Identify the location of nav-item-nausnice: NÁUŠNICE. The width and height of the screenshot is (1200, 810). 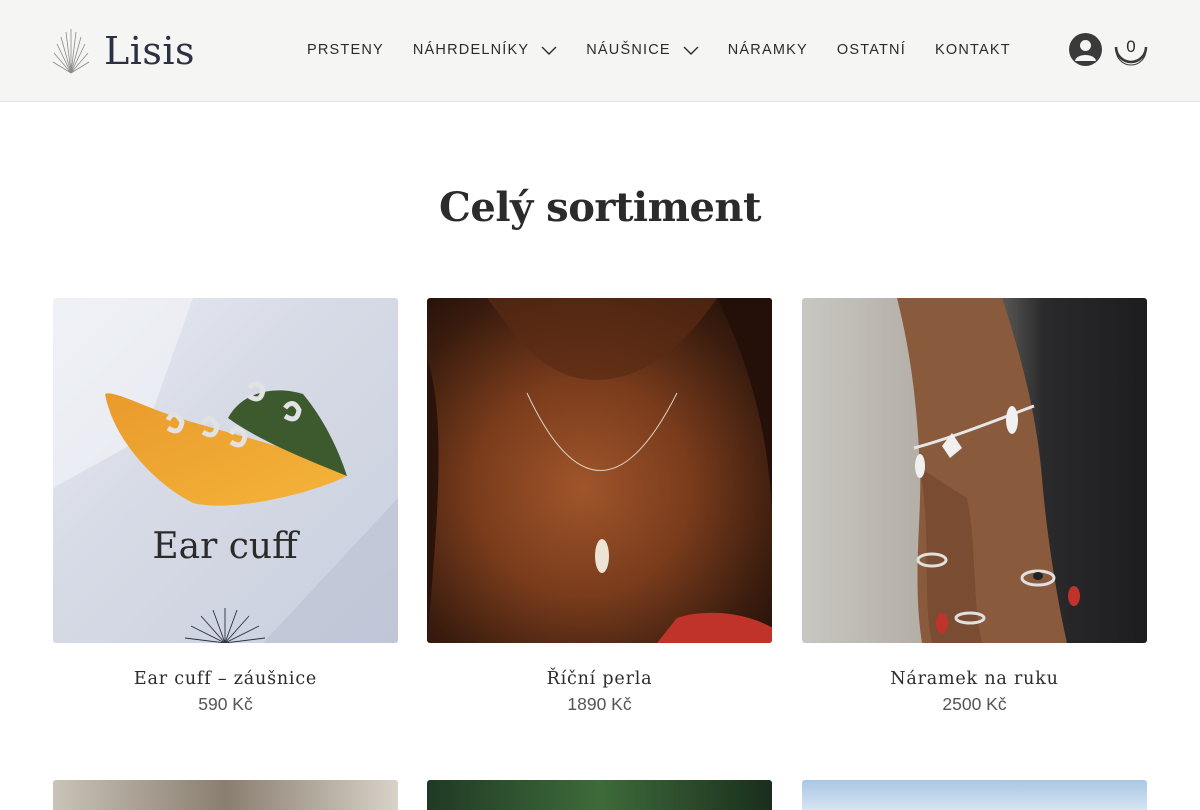
(642, 50).